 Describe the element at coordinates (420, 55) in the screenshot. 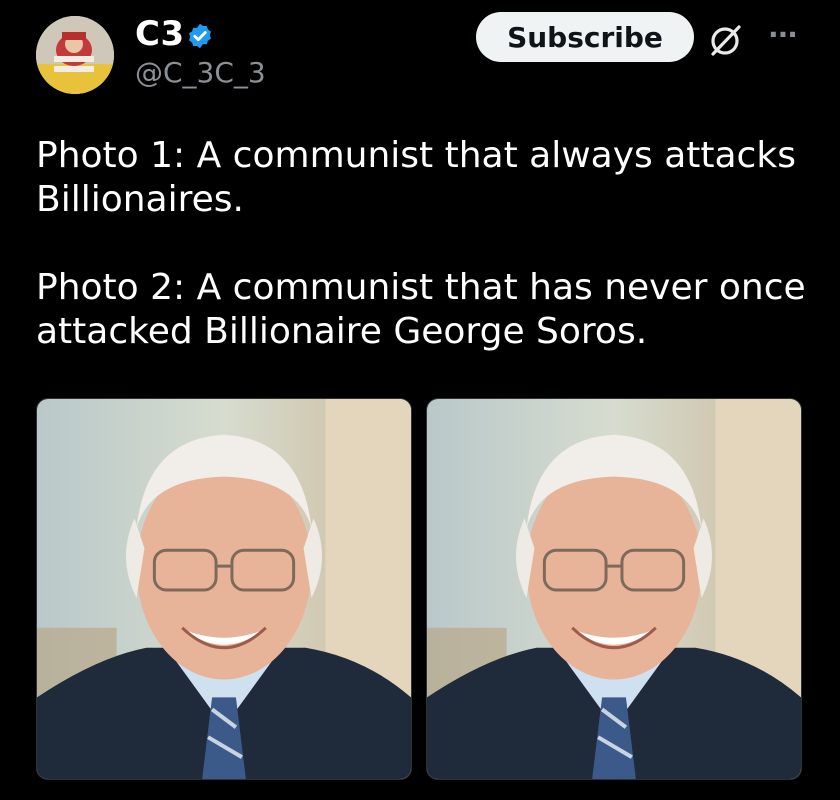

I see `post-header: C3 @C_3C_3 Subscribe ···` at that location.